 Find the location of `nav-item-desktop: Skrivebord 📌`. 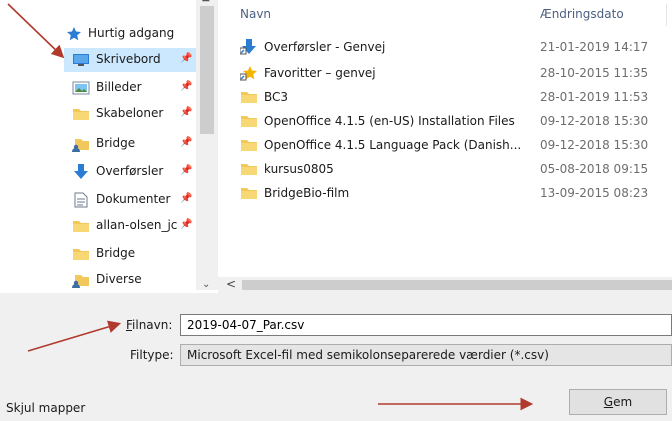

nav-item-desktop: Skrivebord 📌 is located at coordinates (130, 60).